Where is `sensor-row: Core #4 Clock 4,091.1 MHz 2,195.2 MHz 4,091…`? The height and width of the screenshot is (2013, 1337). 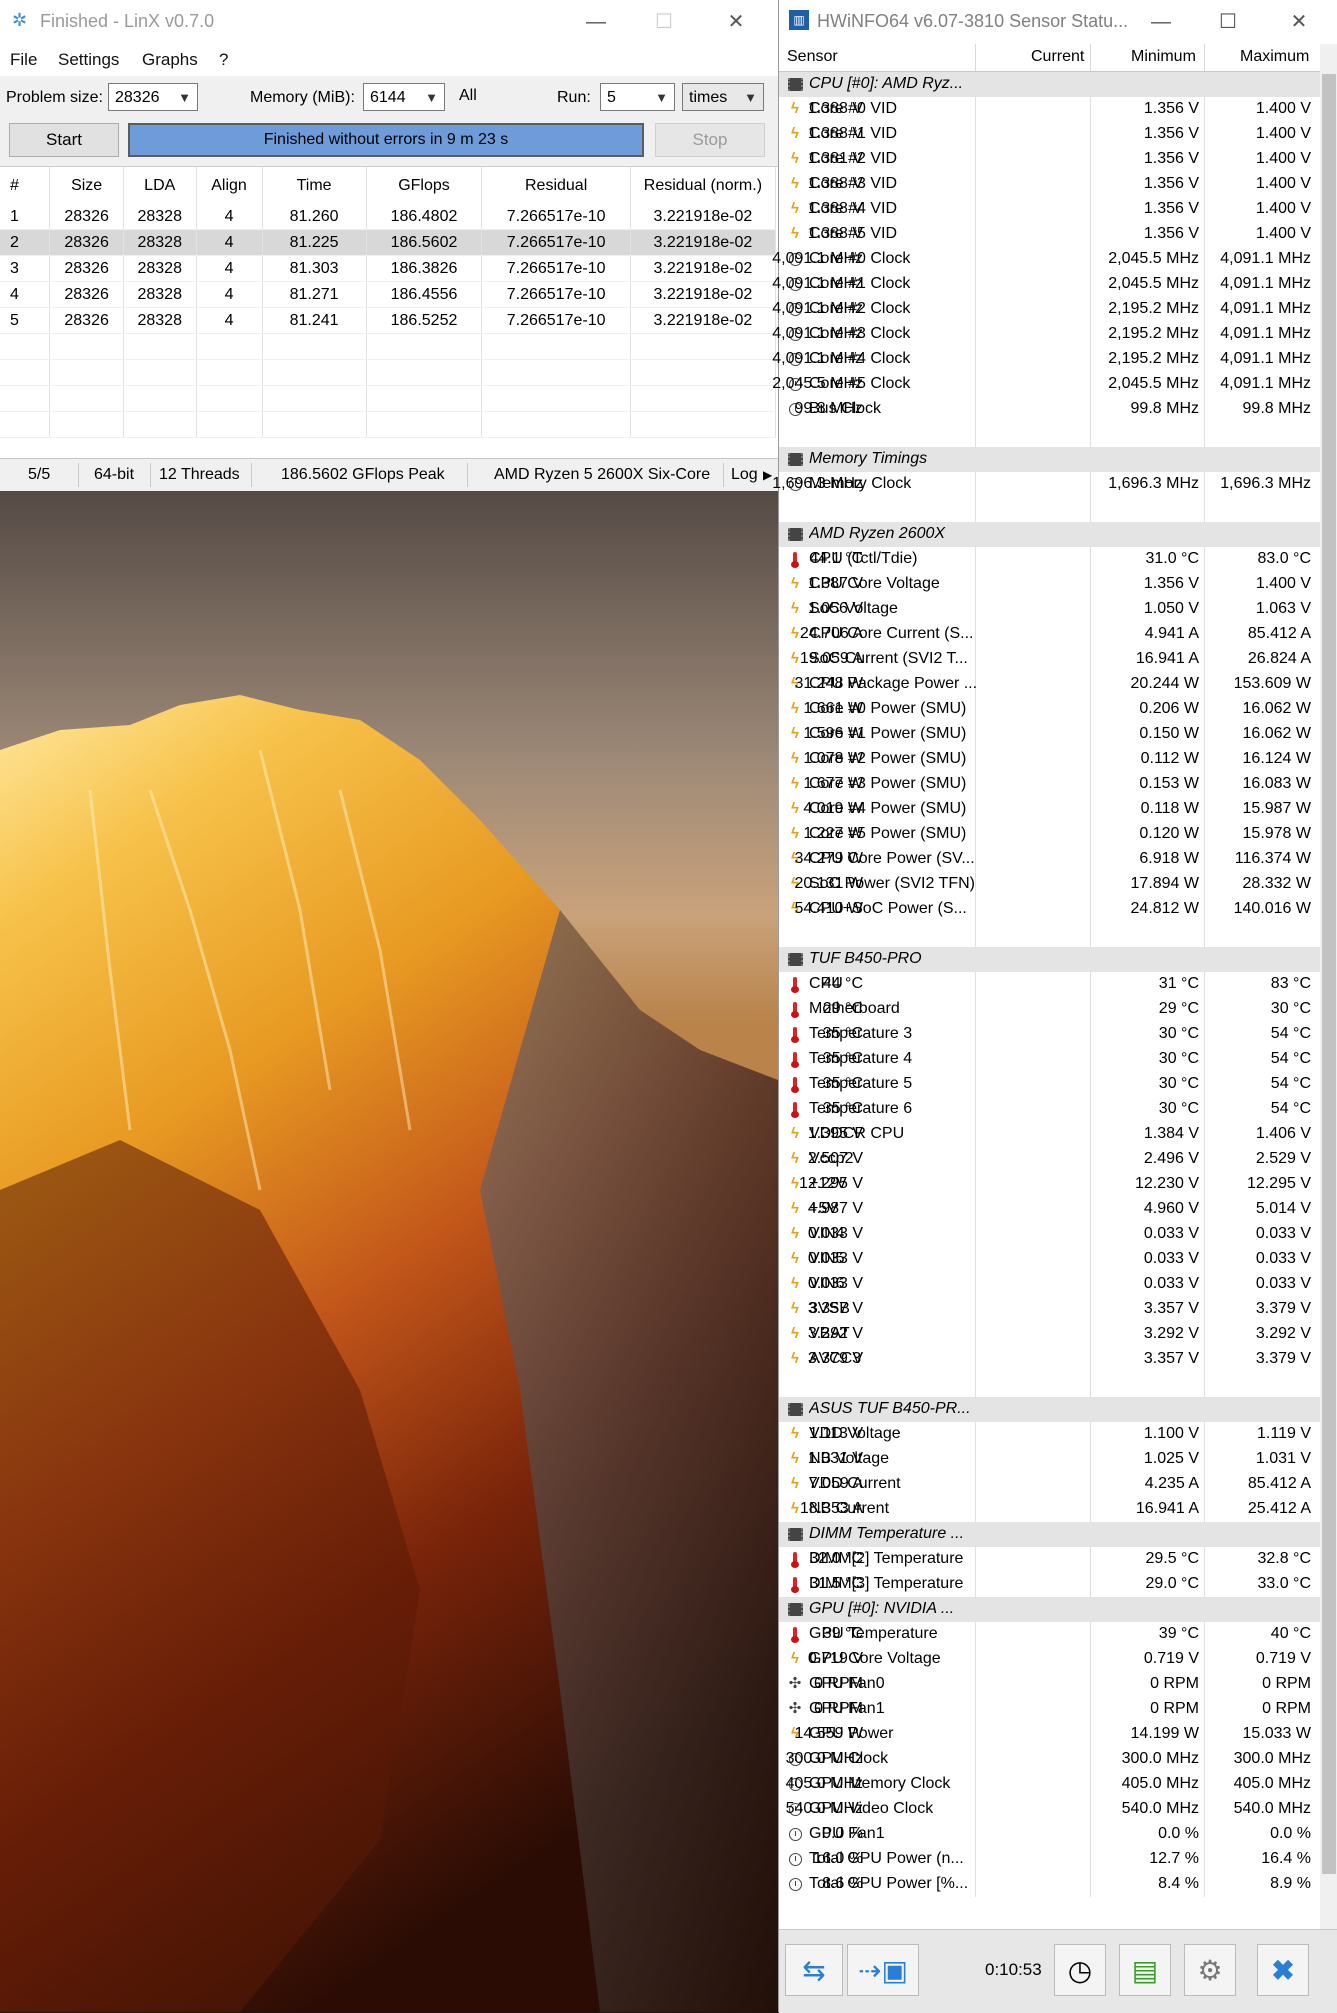
sensor-row: Core #4 Clock 4,091.1 MHz 2,195.2 MHz 4,091… is located at coordinates (1046, 359).